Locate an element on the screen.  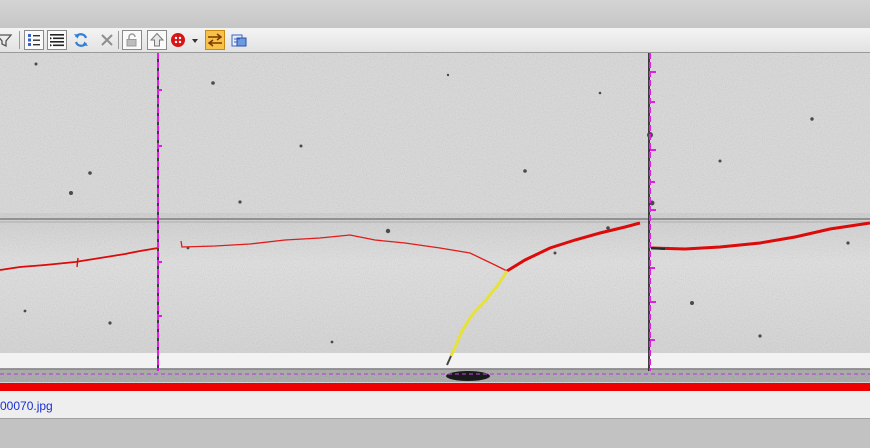
record-dropdown-button is located at coordinates (185, 40).